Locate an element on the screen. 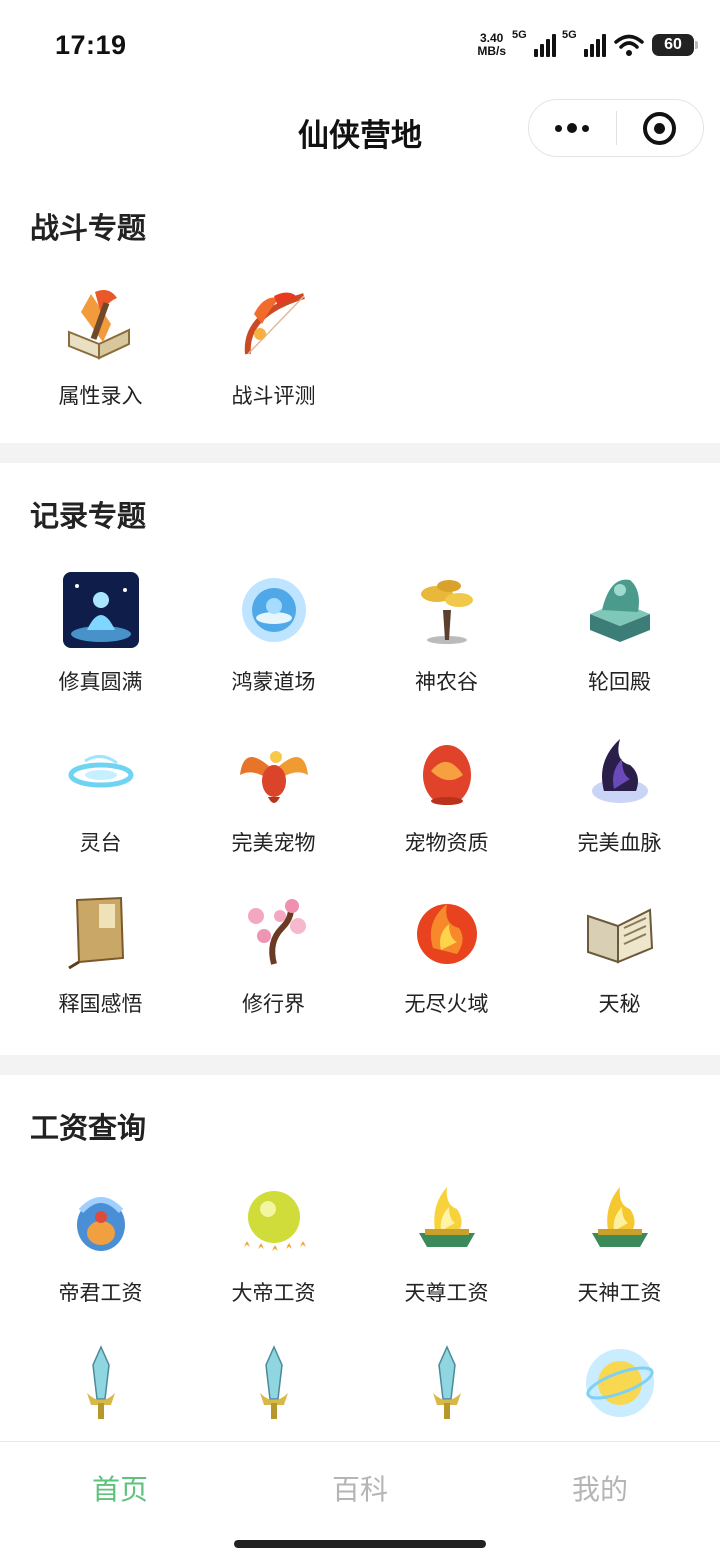 This screenshot has width=720, height=1559. status-time: 17:19 is located at coordinates (91, 45).